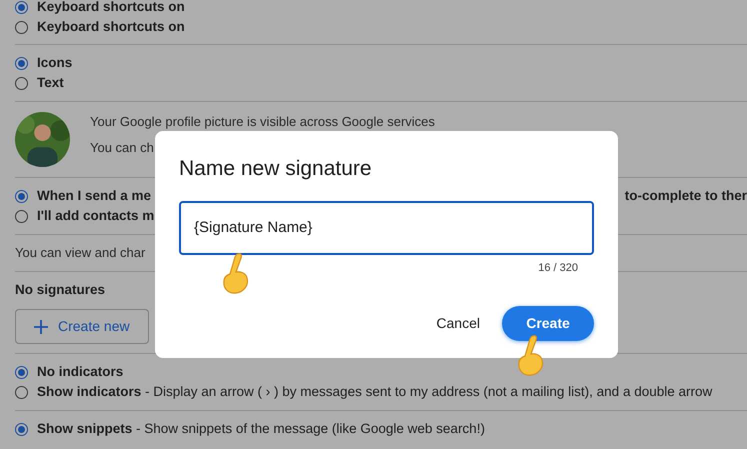 This screenshot has width=747, height=449. What do you see at coordinates (80, 253) in the screenshot?
I see `info-text: You can view and char` at bounding box center [80, 253].